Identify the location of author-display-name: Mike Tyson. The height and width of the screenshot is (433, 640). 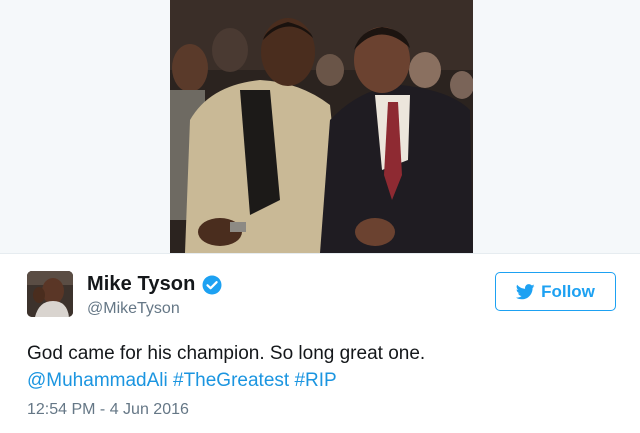
(141, 284).